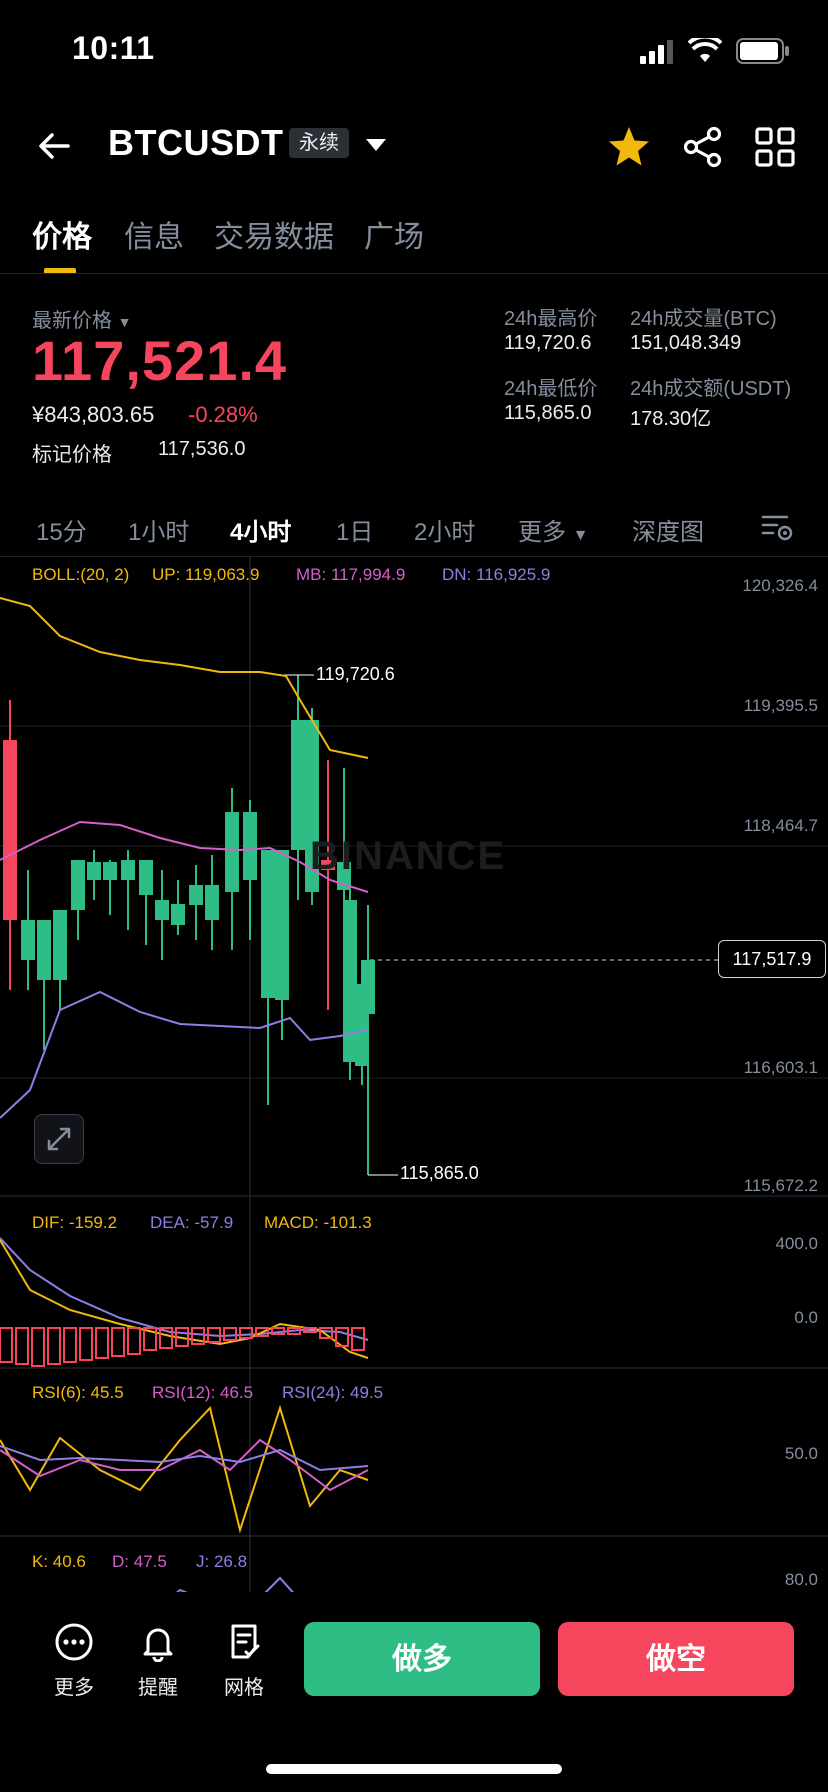 The image size is (828, 1792). What do you see at coordinates (439, 1173) in the screenshot?
I see `low-marker-label: 115,865.0` at bounding box center [439, 1173].